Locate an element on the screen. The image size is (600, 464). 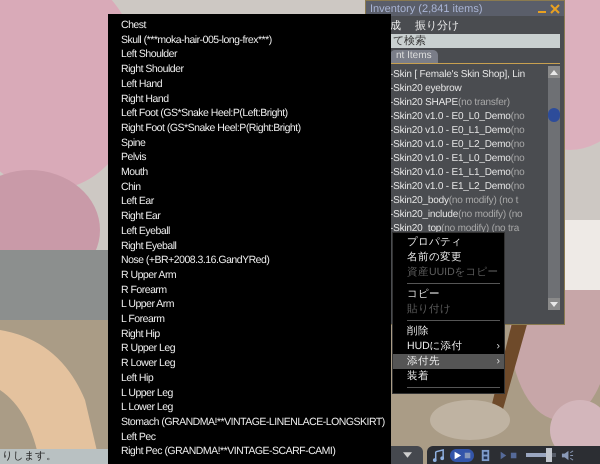
menu-item: 装着 is located at coordinates (448, 376).